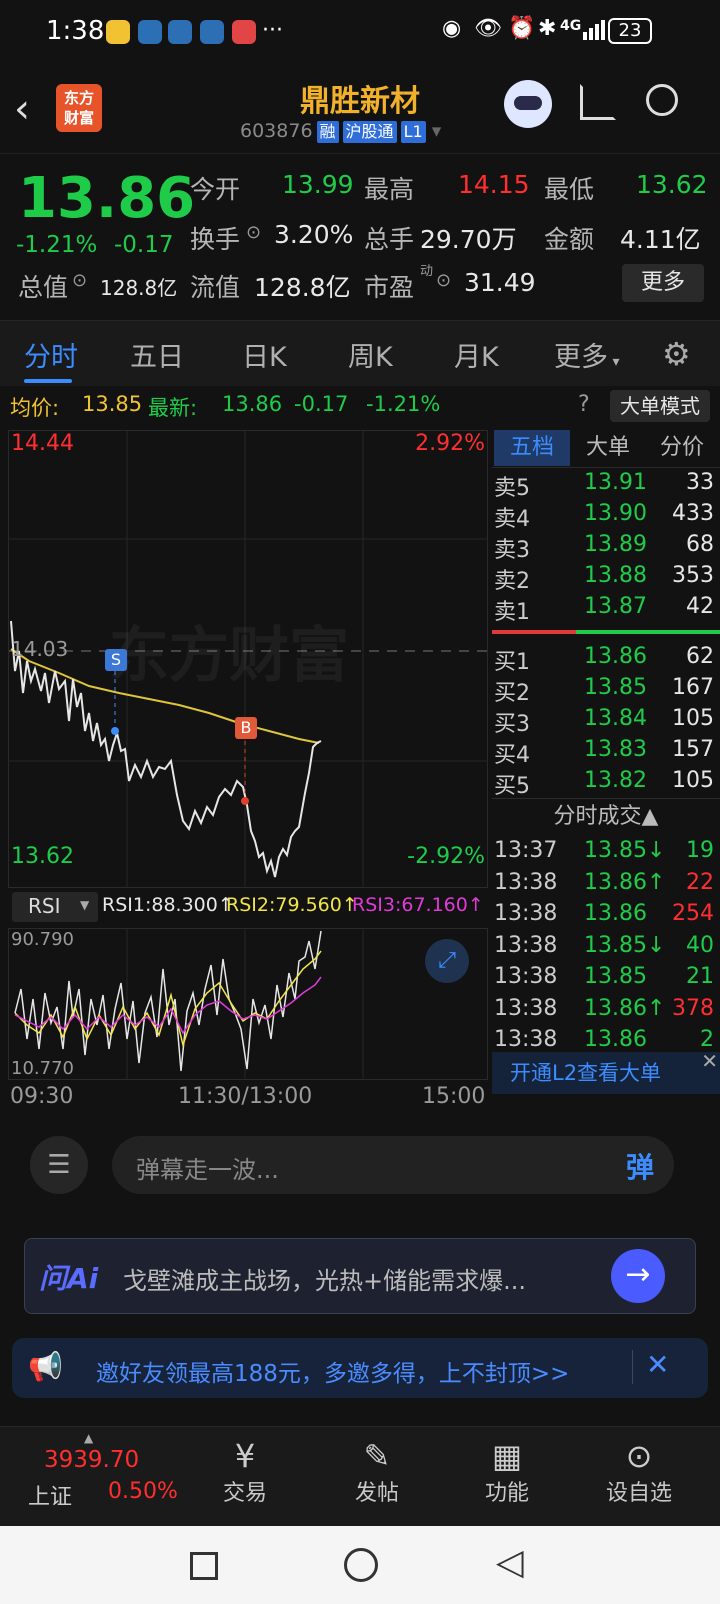 The image size is (720, 1604). Describe the element at coordinates (615, 482) in the screenshot. I see `ask-price: 13.91` at that location.